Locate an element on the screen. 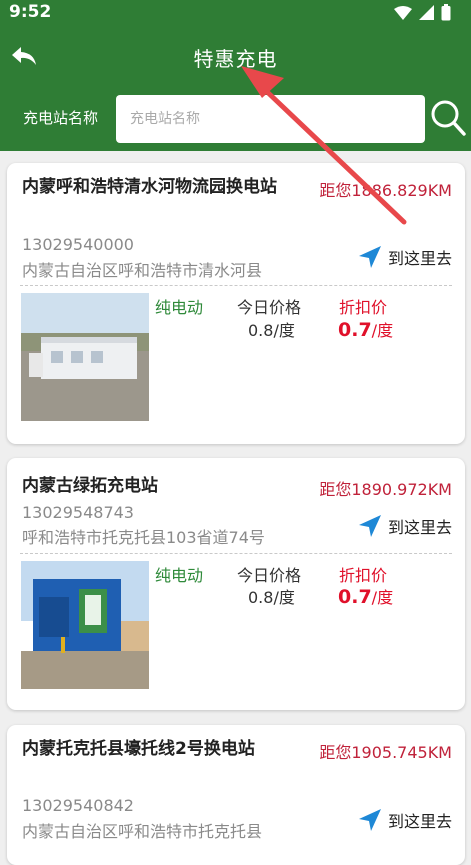 This screenshot has width=471, height=865. search-input is located at coordinates (270, 119).